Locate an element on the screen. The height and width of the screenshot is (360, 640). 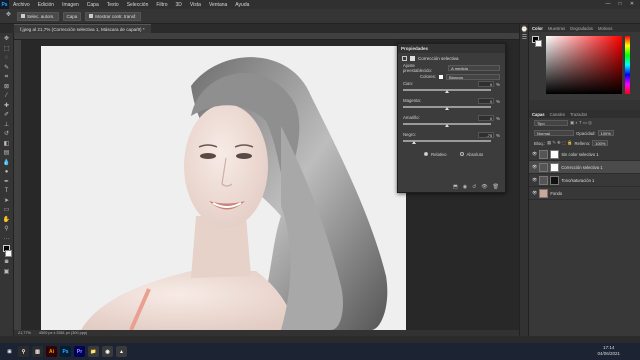
colors-dropdown: Blancos is located at coordinates (472, 76).